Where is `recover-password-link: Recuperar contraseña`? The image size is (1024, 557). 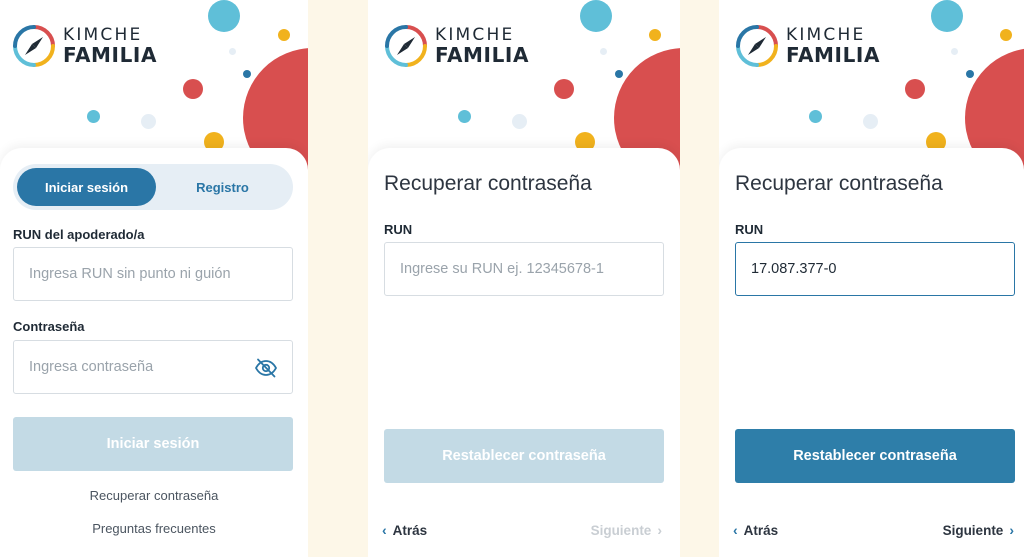
recover-password-link: Recuperar contraseña is located at coordinates (154, 495).